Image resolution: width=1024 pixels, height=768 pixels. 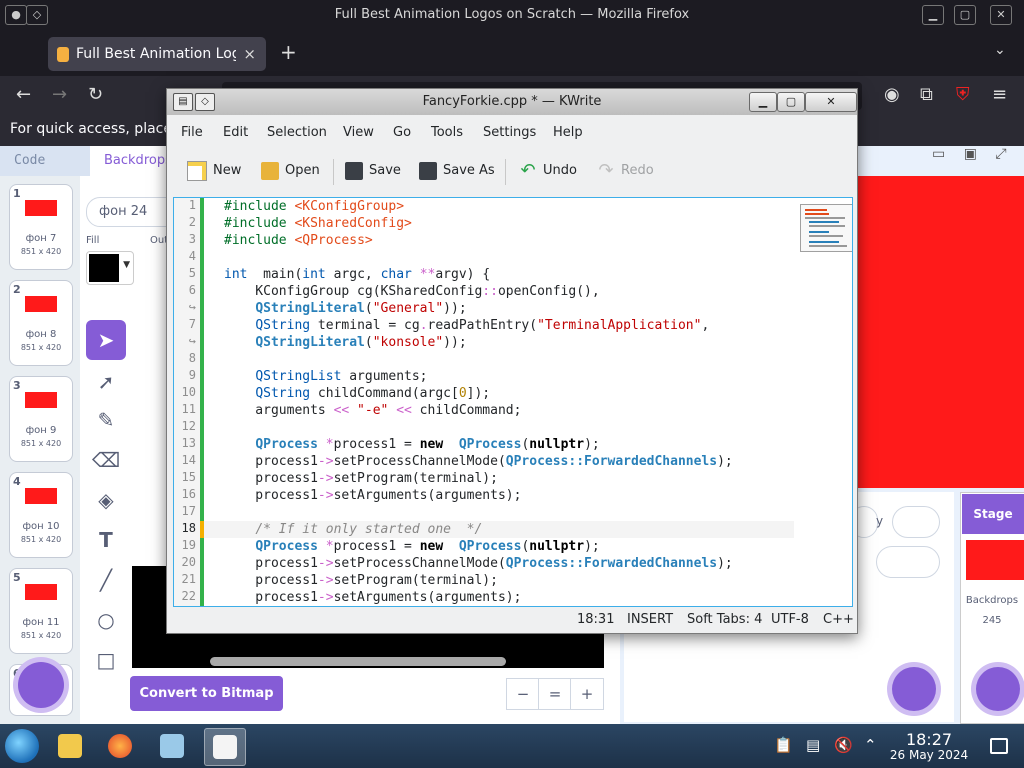 What do you see at coordinates (625, 171) in the screenshot?
I see `redo-button: ↷ Redo` at bounding box center [625, 171].